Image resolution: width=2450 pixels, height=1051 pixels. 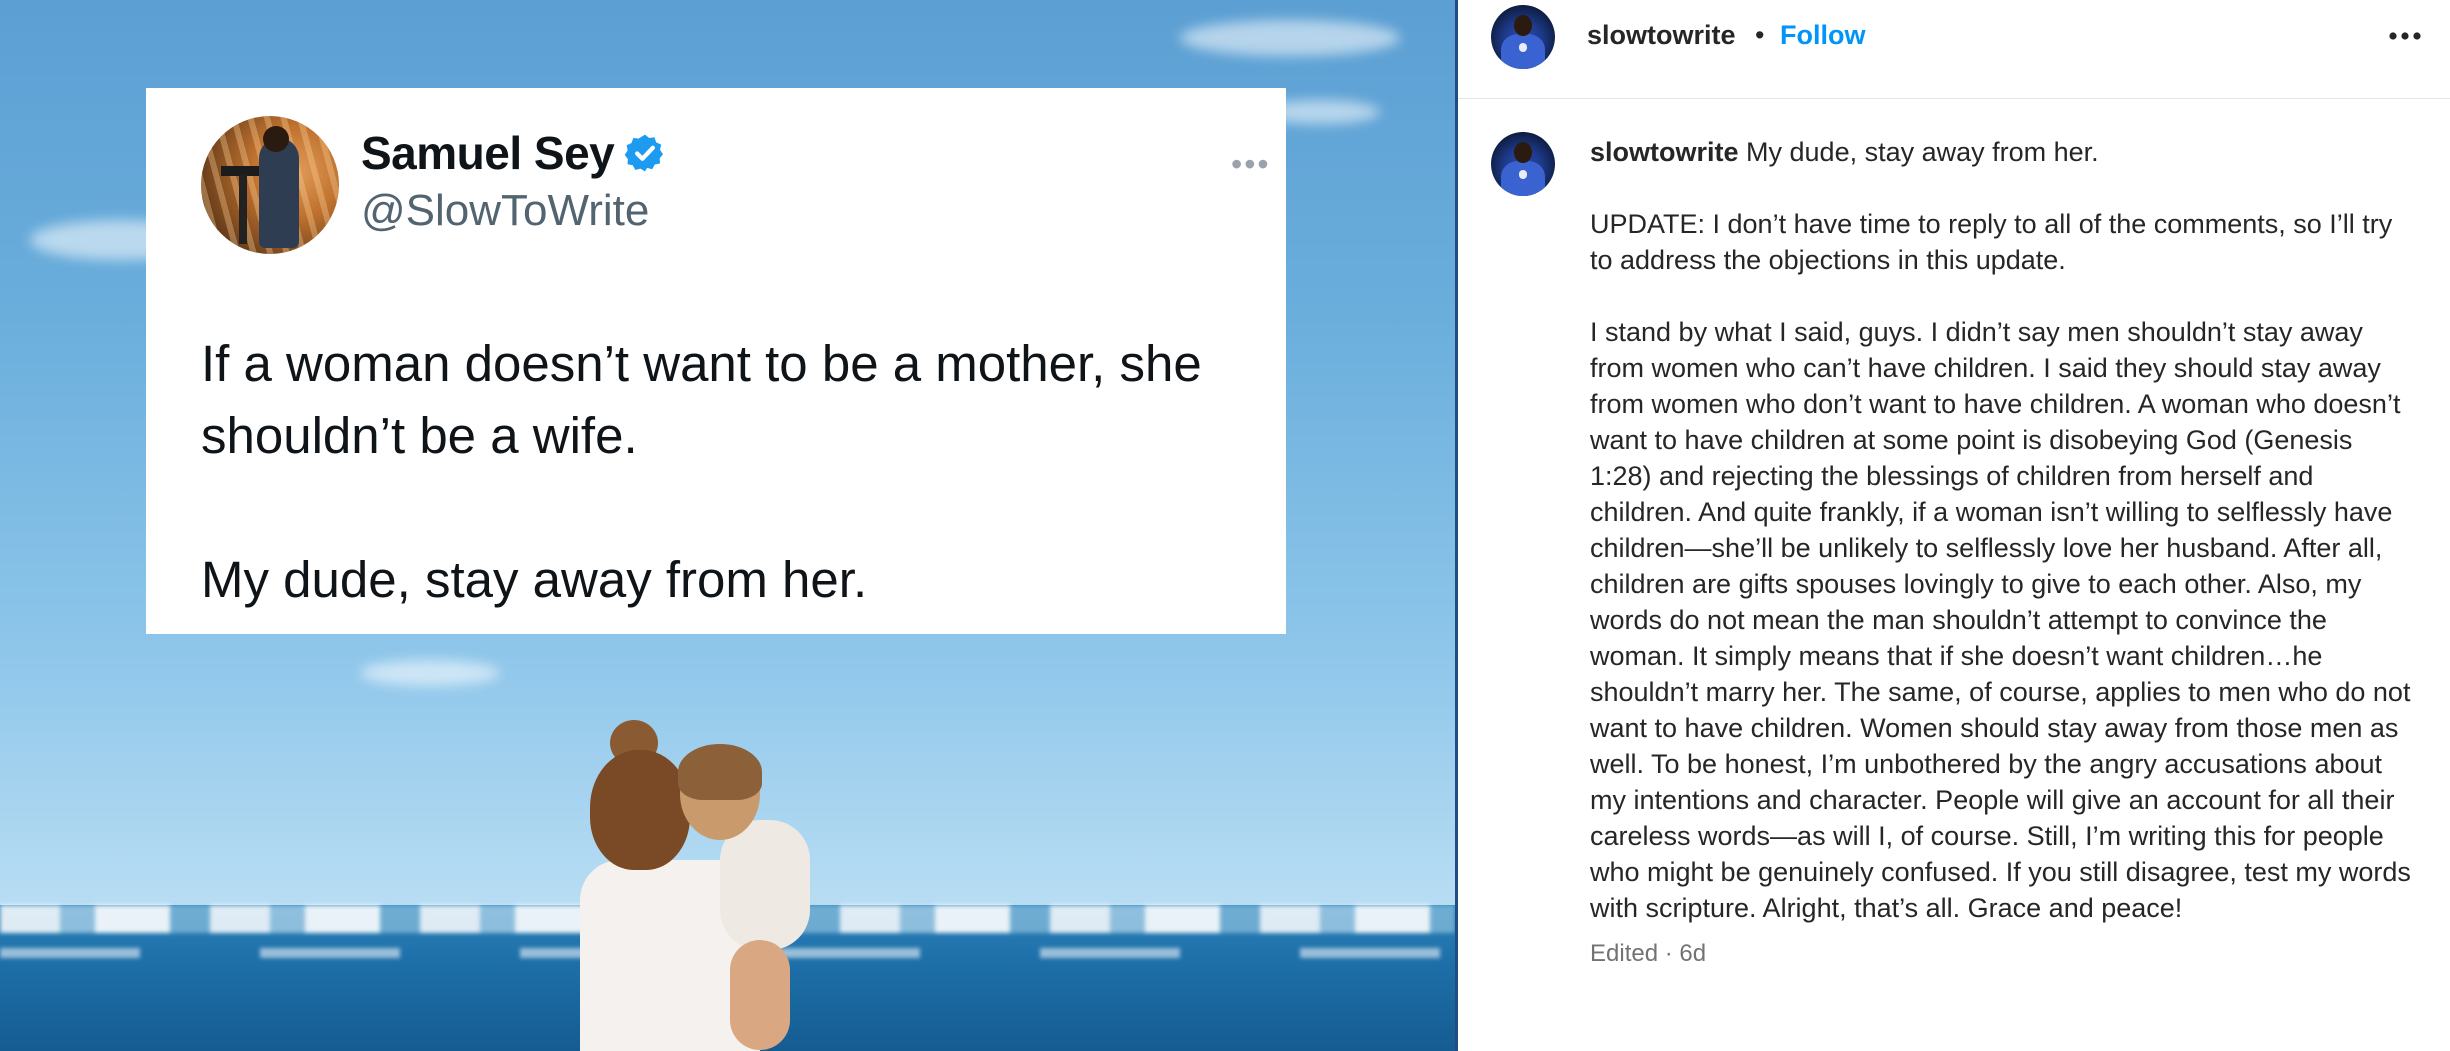 What do you see at coordinates (270, 185) in the screenshot?
I see `tweet-avatar` at bounding box center [270, 185].